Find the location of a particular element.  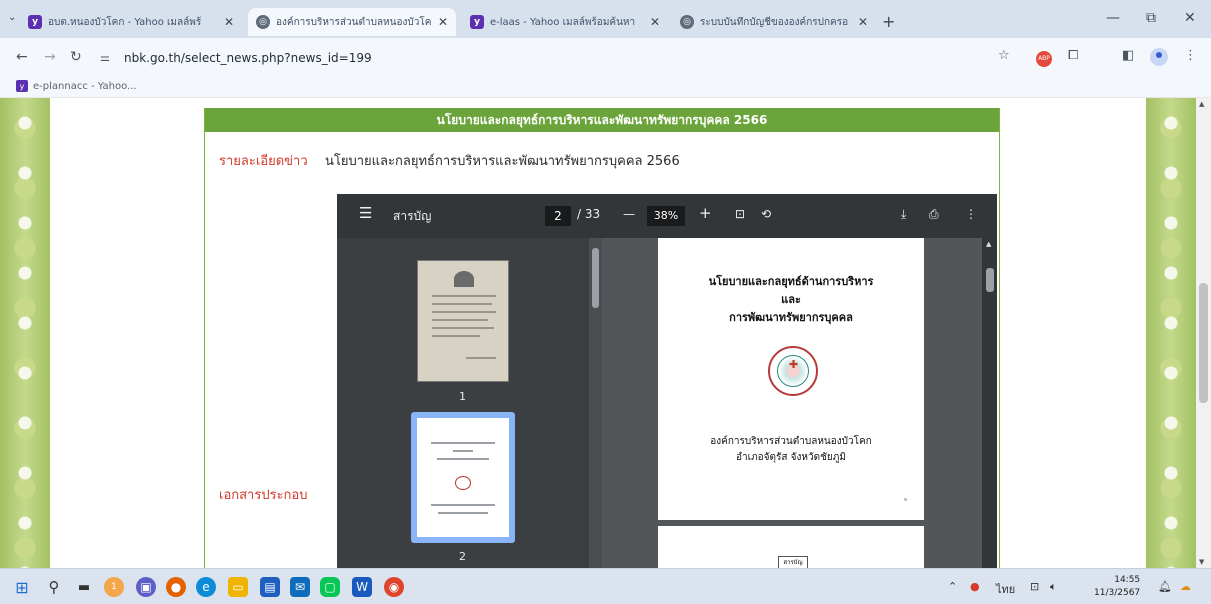

tab-nbk-news: ◎ องค์การบริหารส่วนตำบลหนองบัวโค ✕ is located at coordinates (352, 22).